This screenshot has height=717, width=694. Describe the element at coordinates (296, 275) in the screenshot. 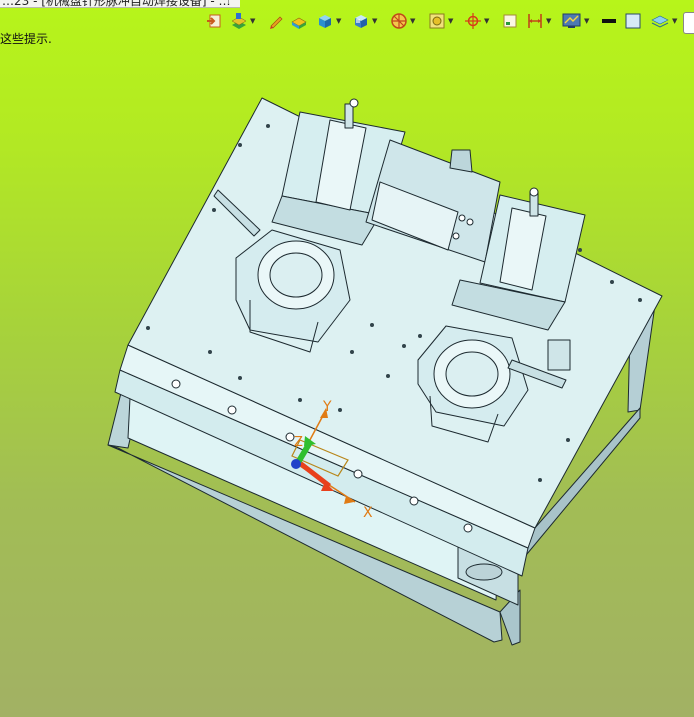

I see `left-feeder-inner` at that location.